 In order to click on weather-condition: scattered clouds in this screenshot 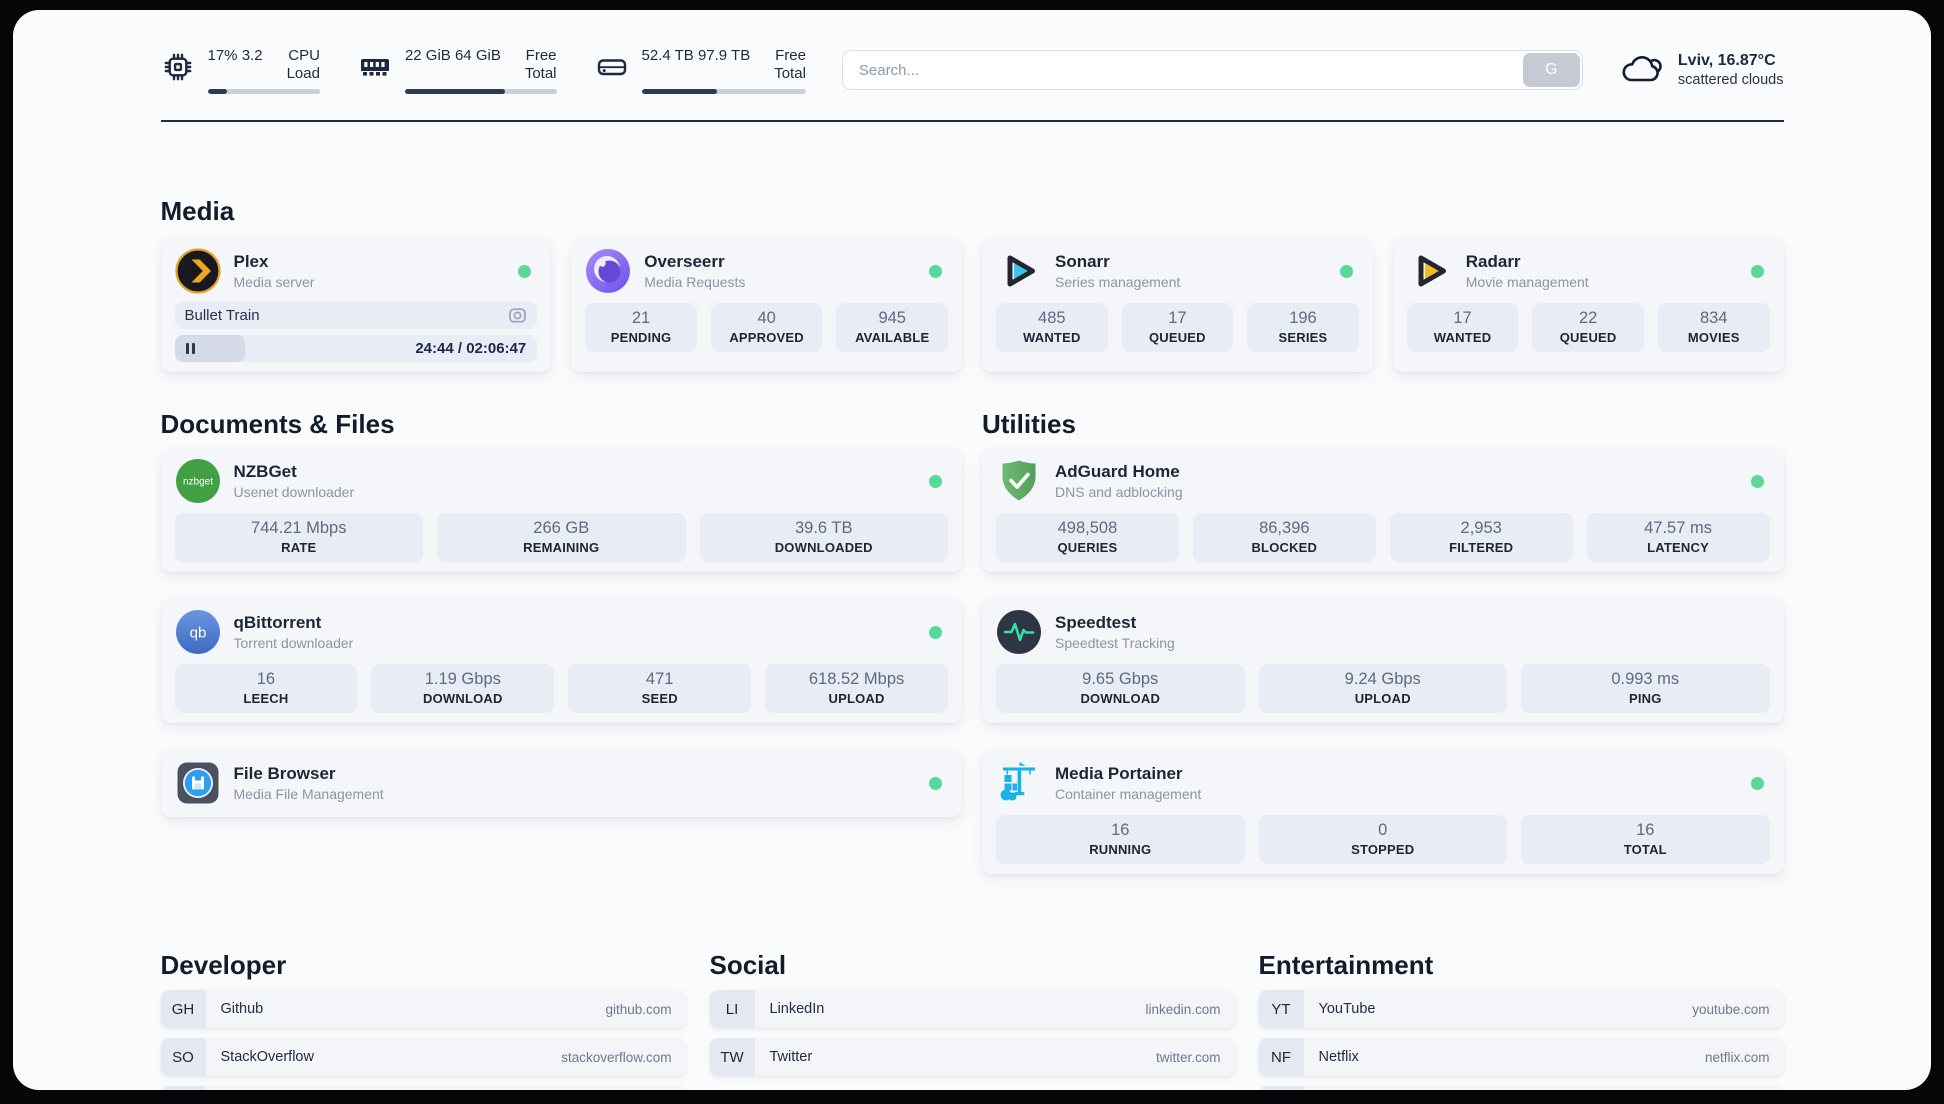, I will do `click(1730, 79)`.